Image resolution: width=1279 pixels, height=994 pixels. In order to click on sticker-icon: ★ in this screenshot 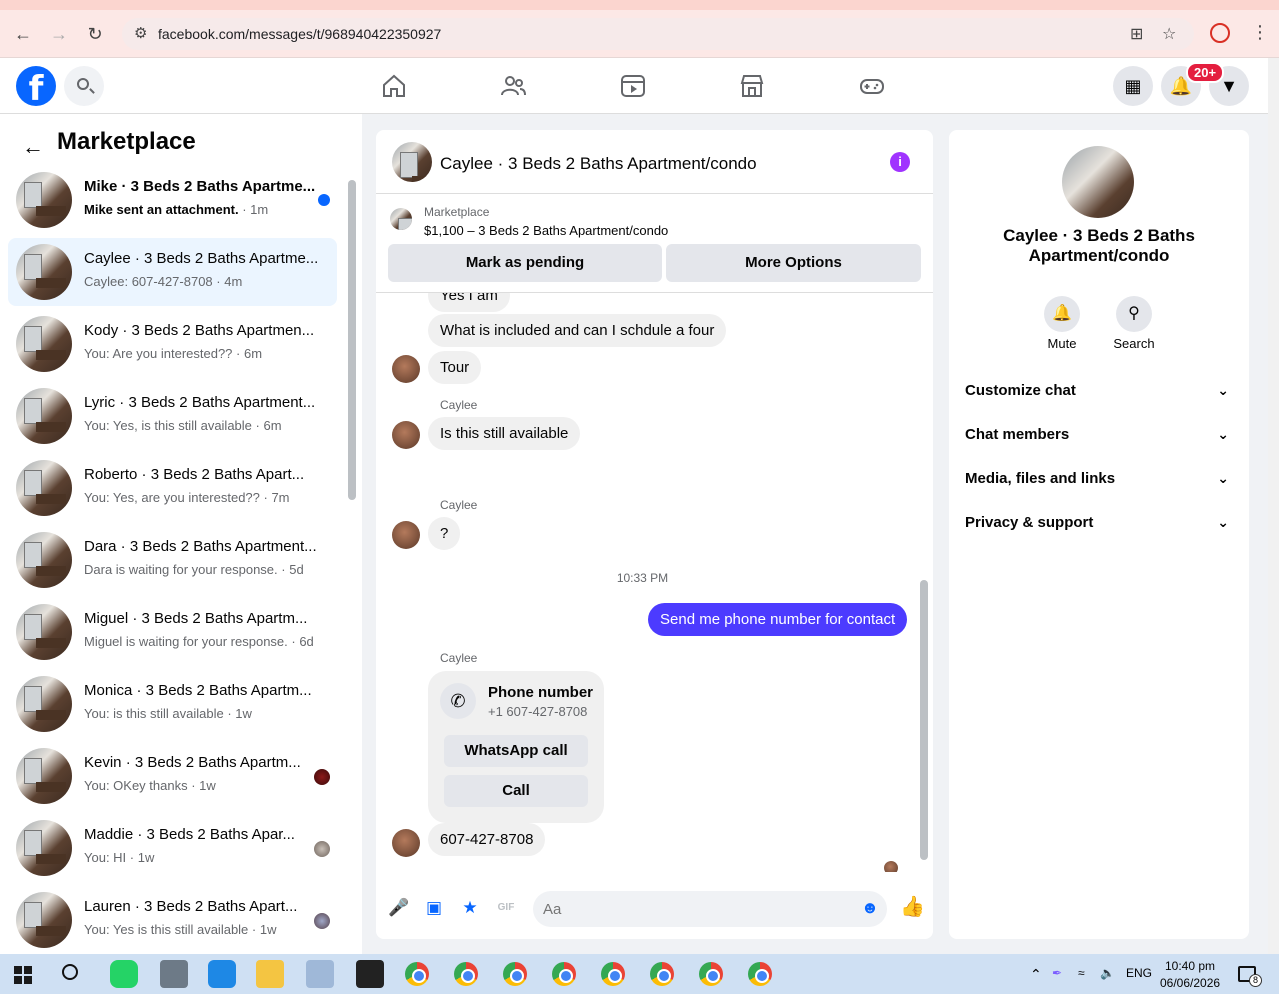, I will do `click(470, 908)`.